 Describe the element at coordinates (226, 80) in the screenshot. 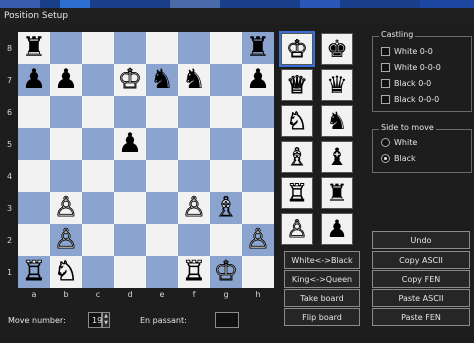

I see `square-g7` at that location.